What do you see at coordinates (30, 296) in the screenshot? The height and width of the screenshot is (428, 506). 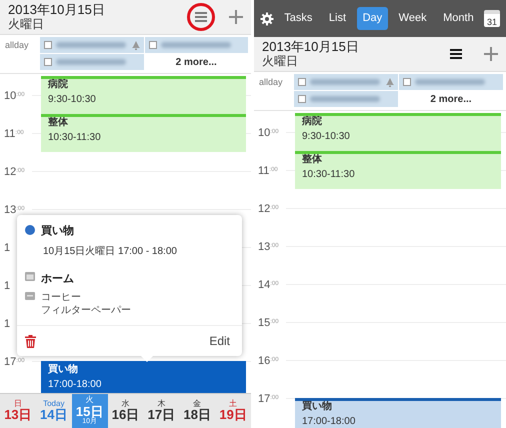 I see `note-icon` at bounding box center [30, 296].